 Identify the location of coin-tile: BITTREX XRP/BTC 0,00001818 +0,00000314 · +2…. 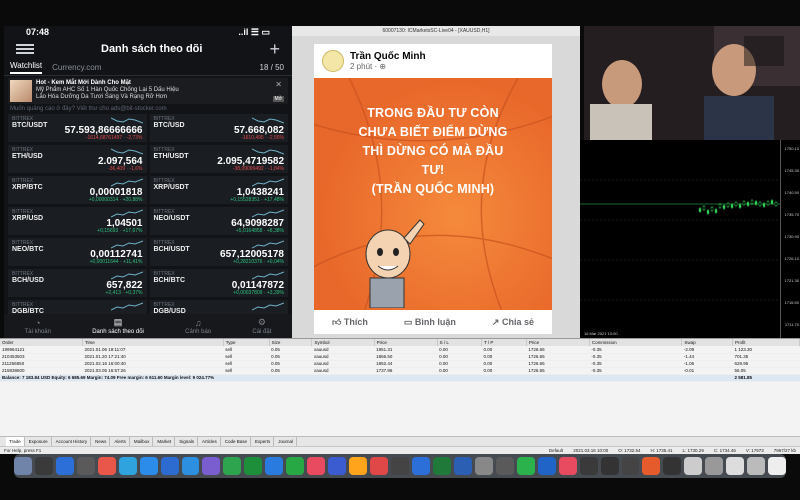
(77, 190).